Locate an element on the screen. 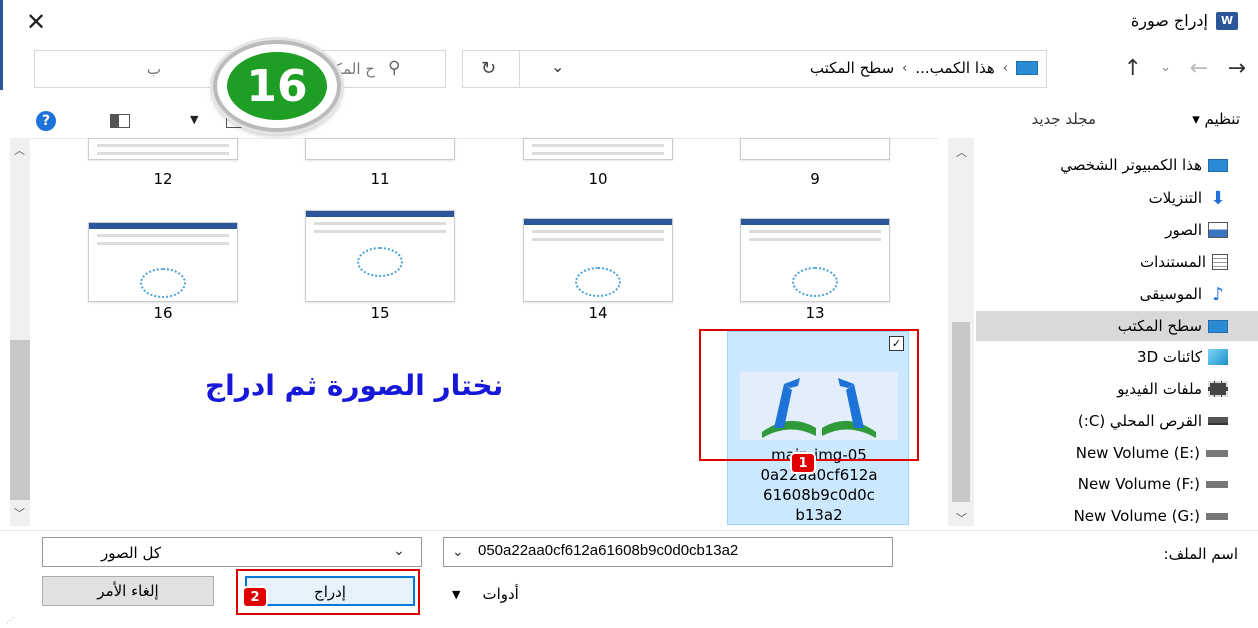 The width and height of the screenshot is (1258, 628). file-type-chevron-icon: ⌄ is located at coordinates (399, 551).